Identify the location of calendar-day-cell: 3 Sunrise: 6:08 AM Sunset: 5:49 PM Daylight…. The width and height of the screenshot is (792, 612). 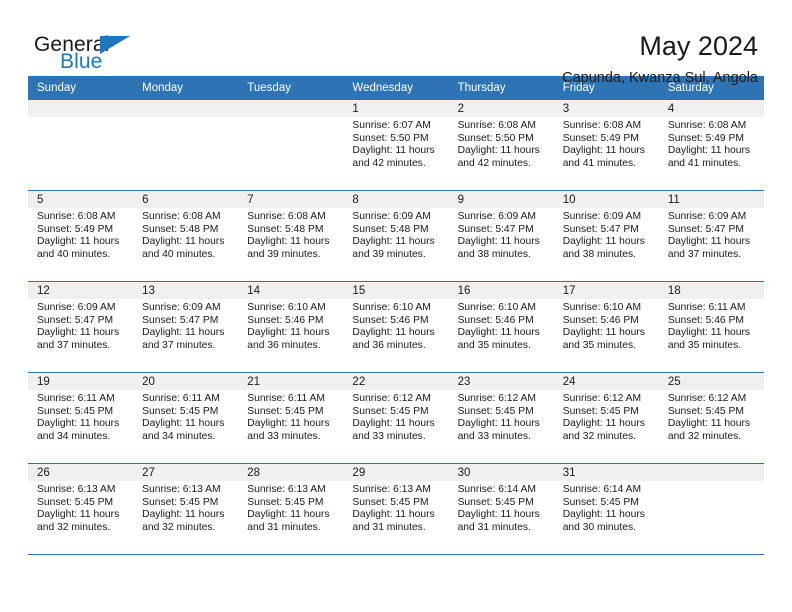
(606, 145).